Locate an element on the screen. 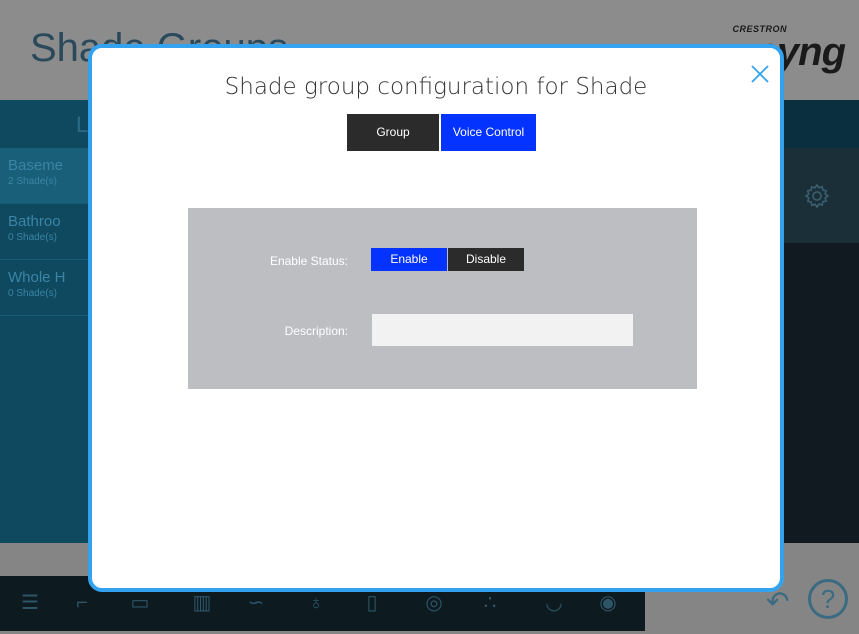 The height and width of the screenshot is (634, 859). media-icon: ◡ is located at coordinates (554, 603).